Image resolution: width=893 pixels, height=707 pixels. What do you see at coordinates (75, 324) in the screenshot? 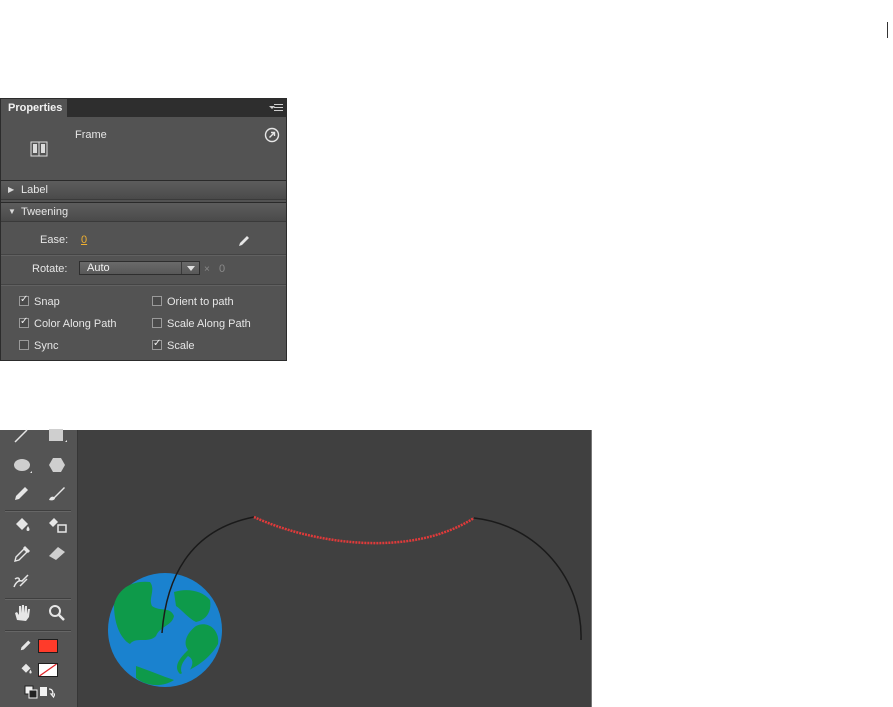
I see `color-along-path-label: Color Along Path` at bounding box center [75, 324].